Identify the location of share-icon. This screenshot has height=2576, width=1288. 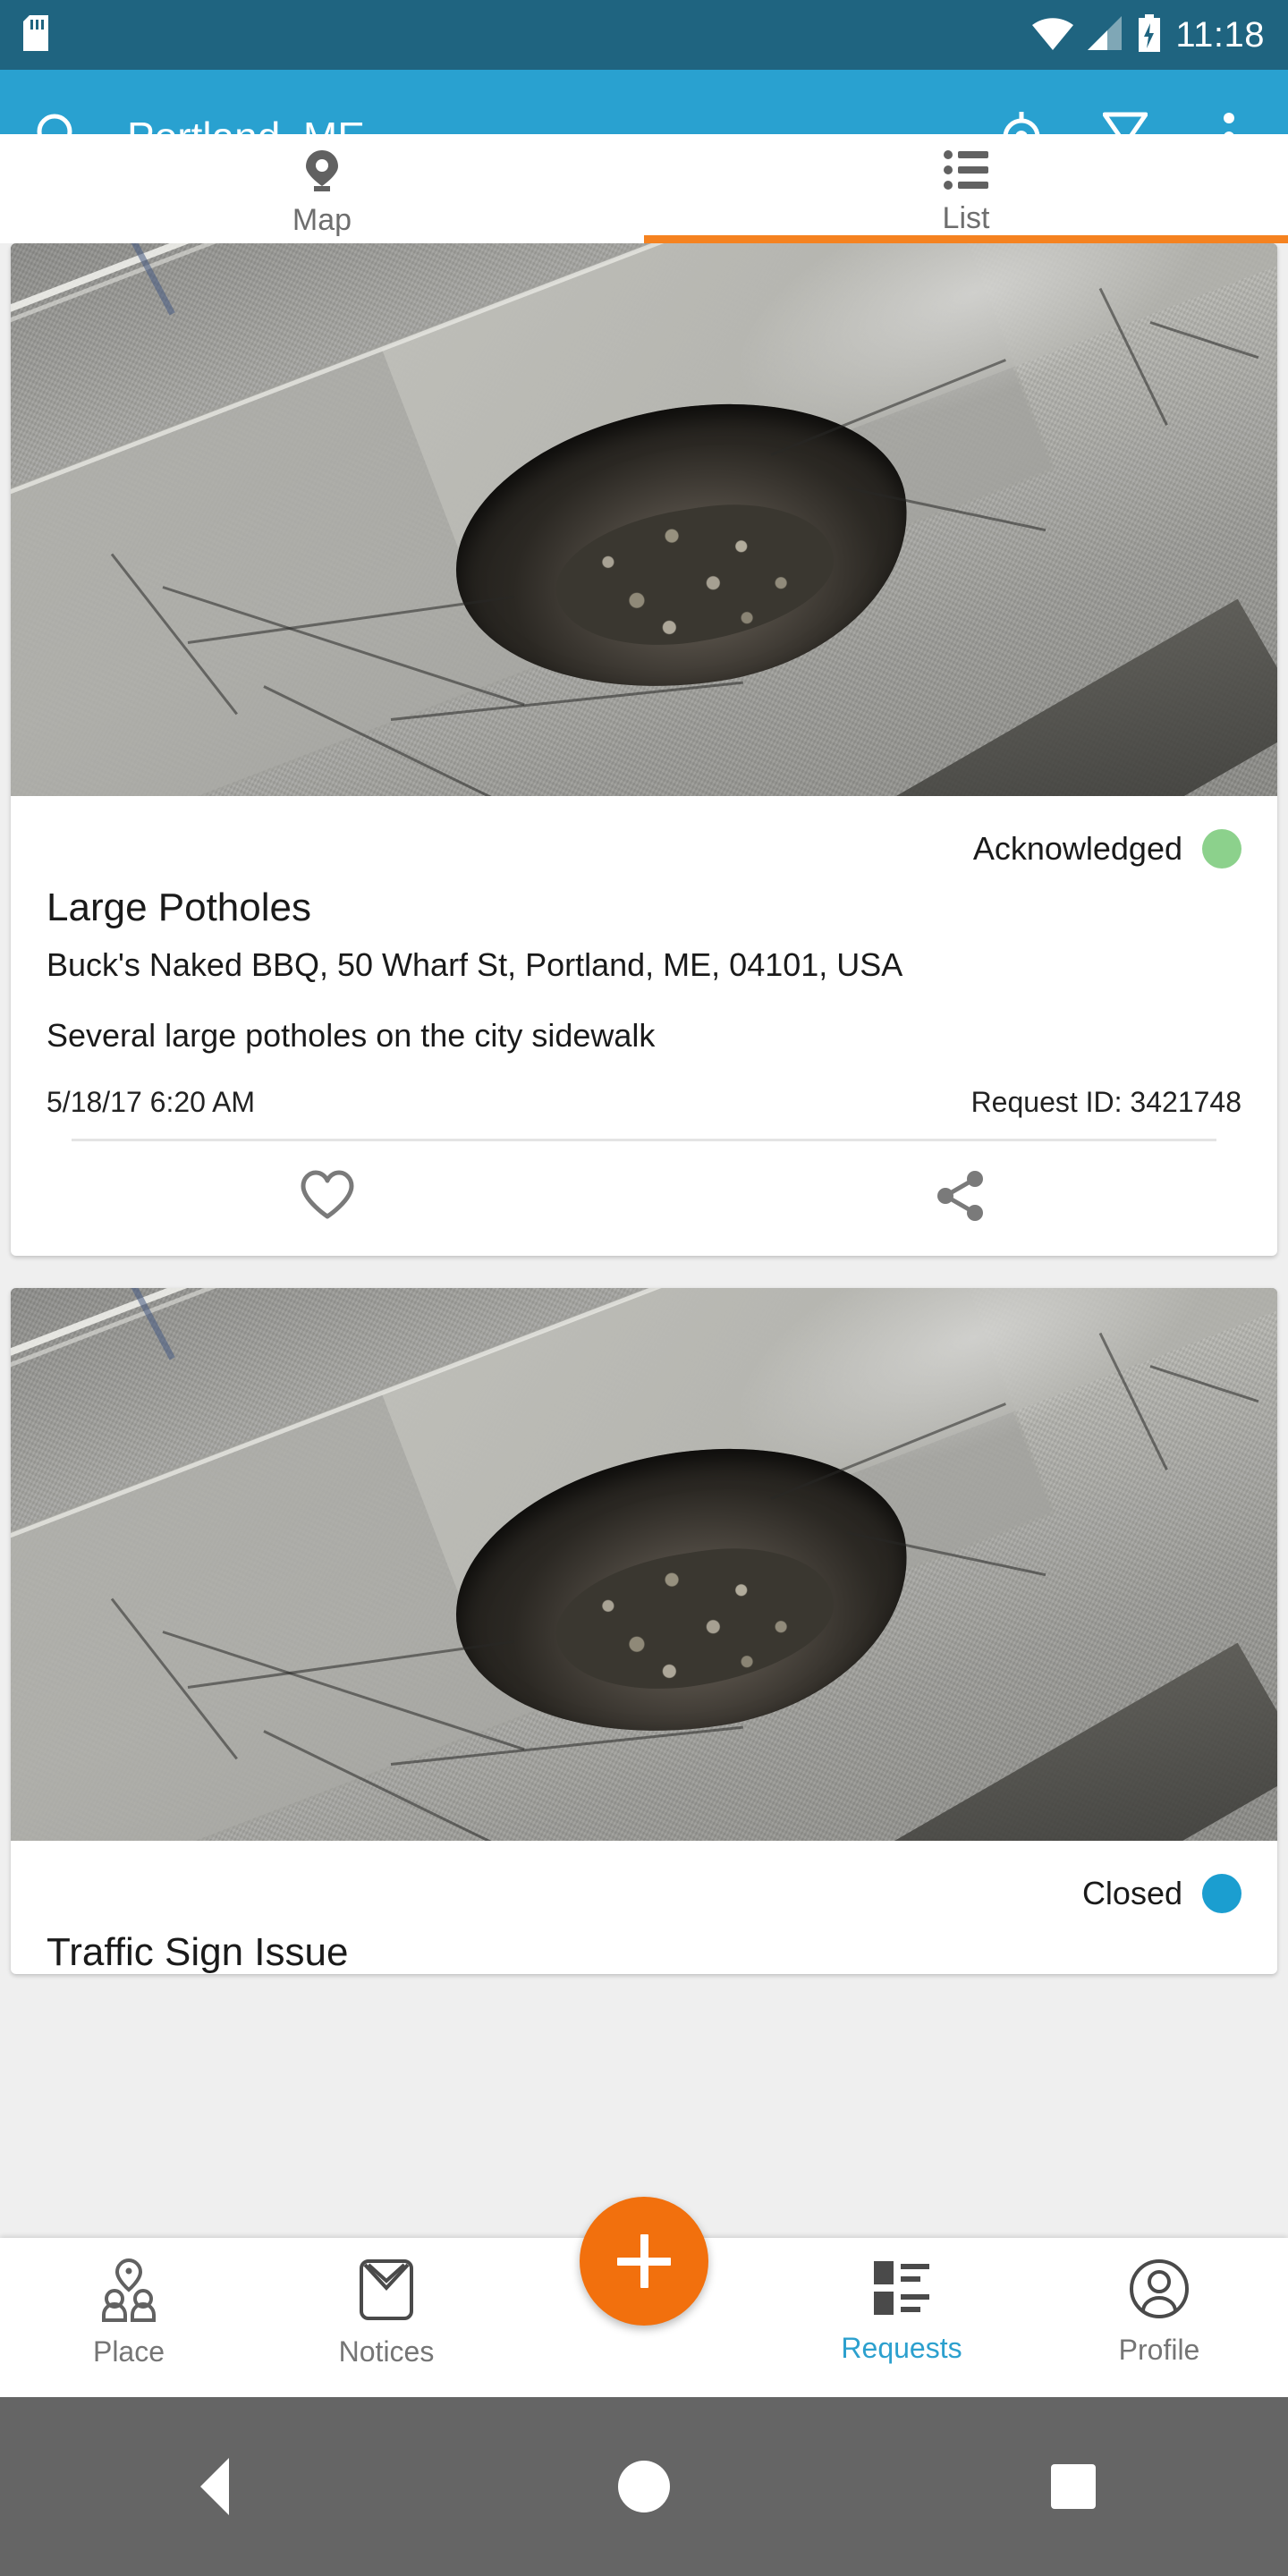
(961, 1198).